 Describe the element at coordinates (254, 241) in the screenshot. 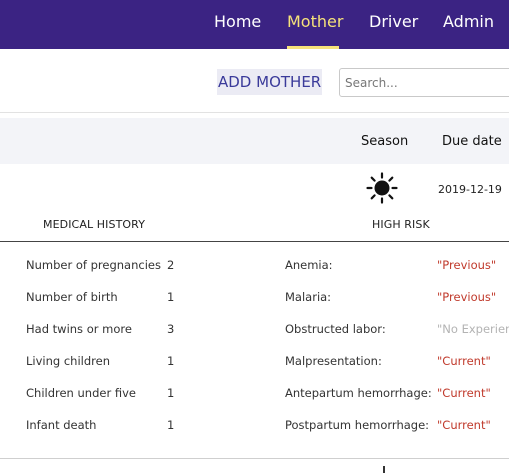

I see `section-divider` at that location.